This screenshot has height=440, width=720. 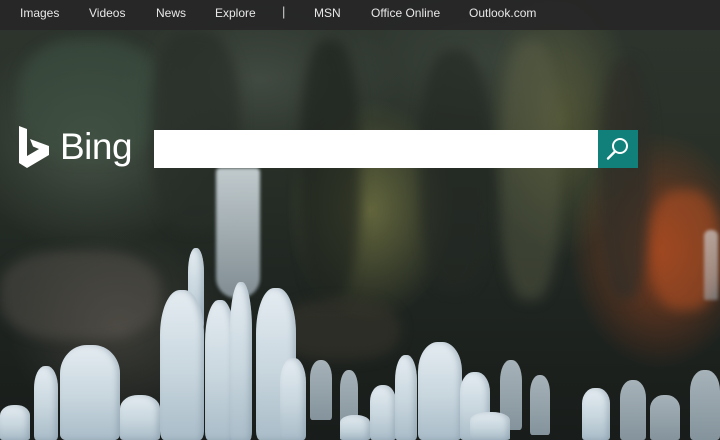 What do you see at coordinates (502, 13) in the screenshot?
I see `nav-outlook-link: Outlook.com` at bounding box center [502, 13].